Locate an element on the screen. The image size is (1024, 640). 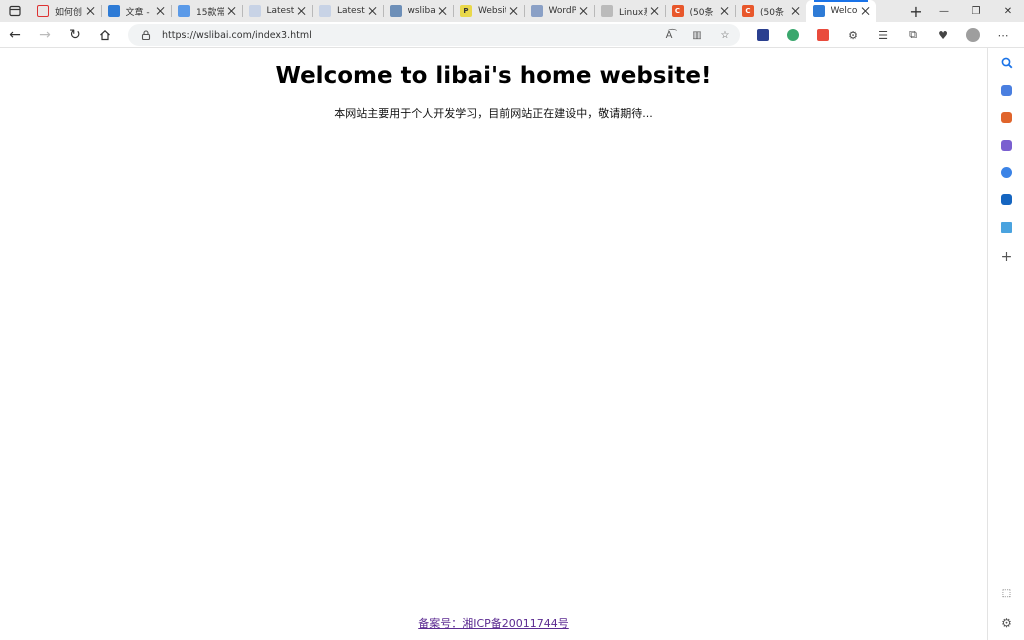
tab-11: C (50条 is located at coordinates (770, 11).